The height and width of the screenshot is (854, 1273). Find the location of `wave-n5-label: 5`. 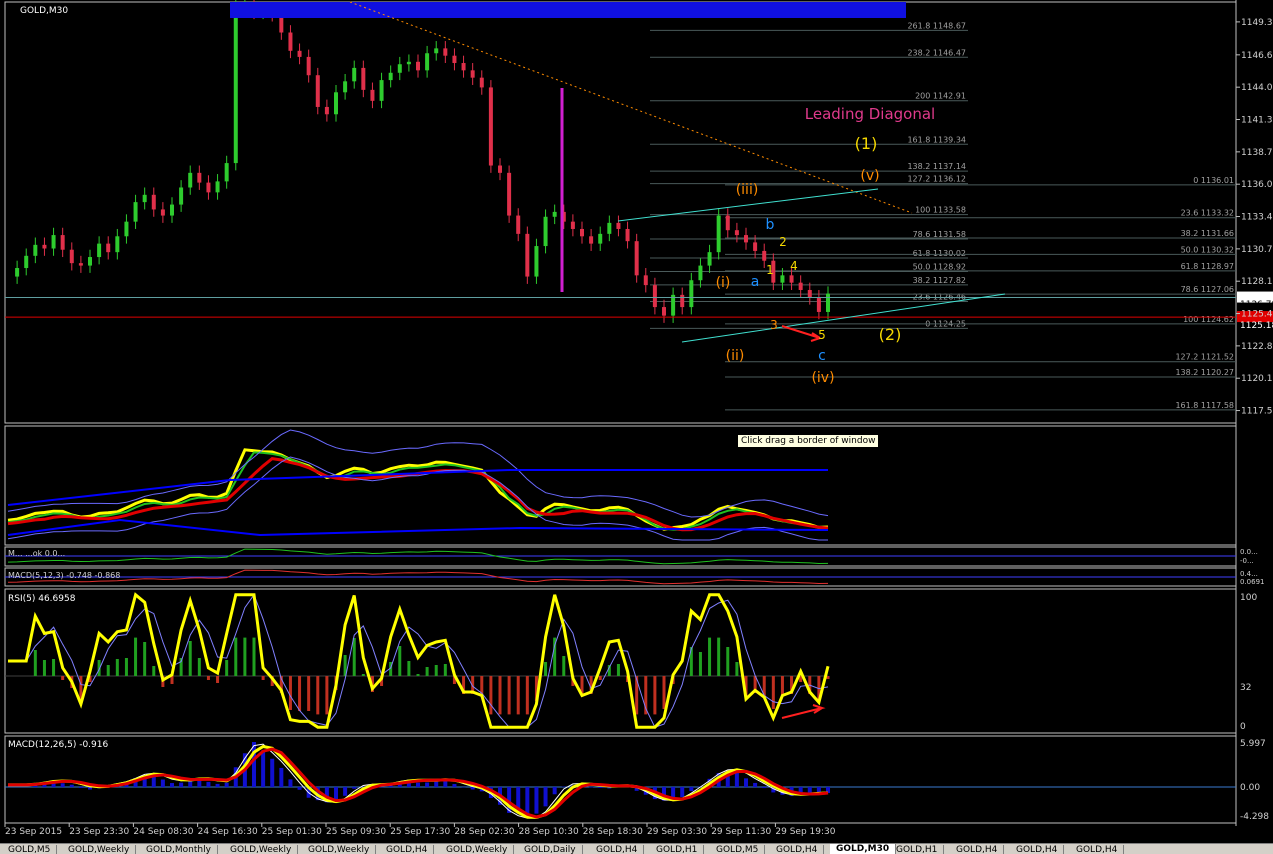

wave-n5-label: 5 is located at coordinates (822, 335).